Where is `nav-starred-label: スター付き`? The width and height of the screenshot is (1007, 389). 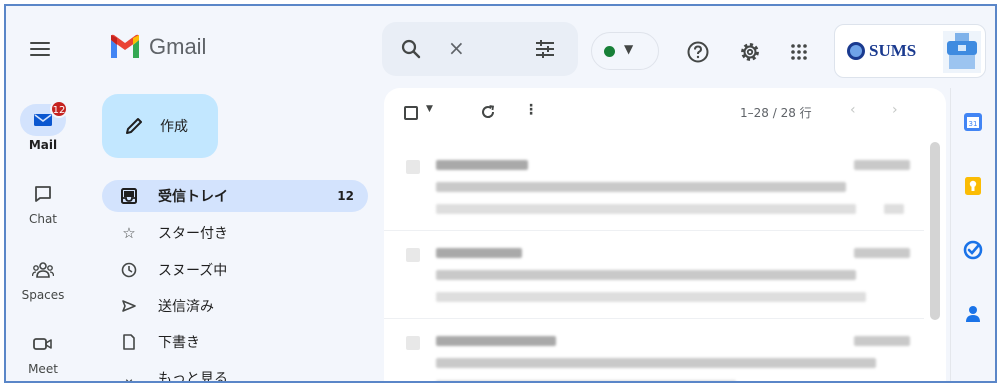
nav-starred-label: スター付き is located at coordinates (193, 234).